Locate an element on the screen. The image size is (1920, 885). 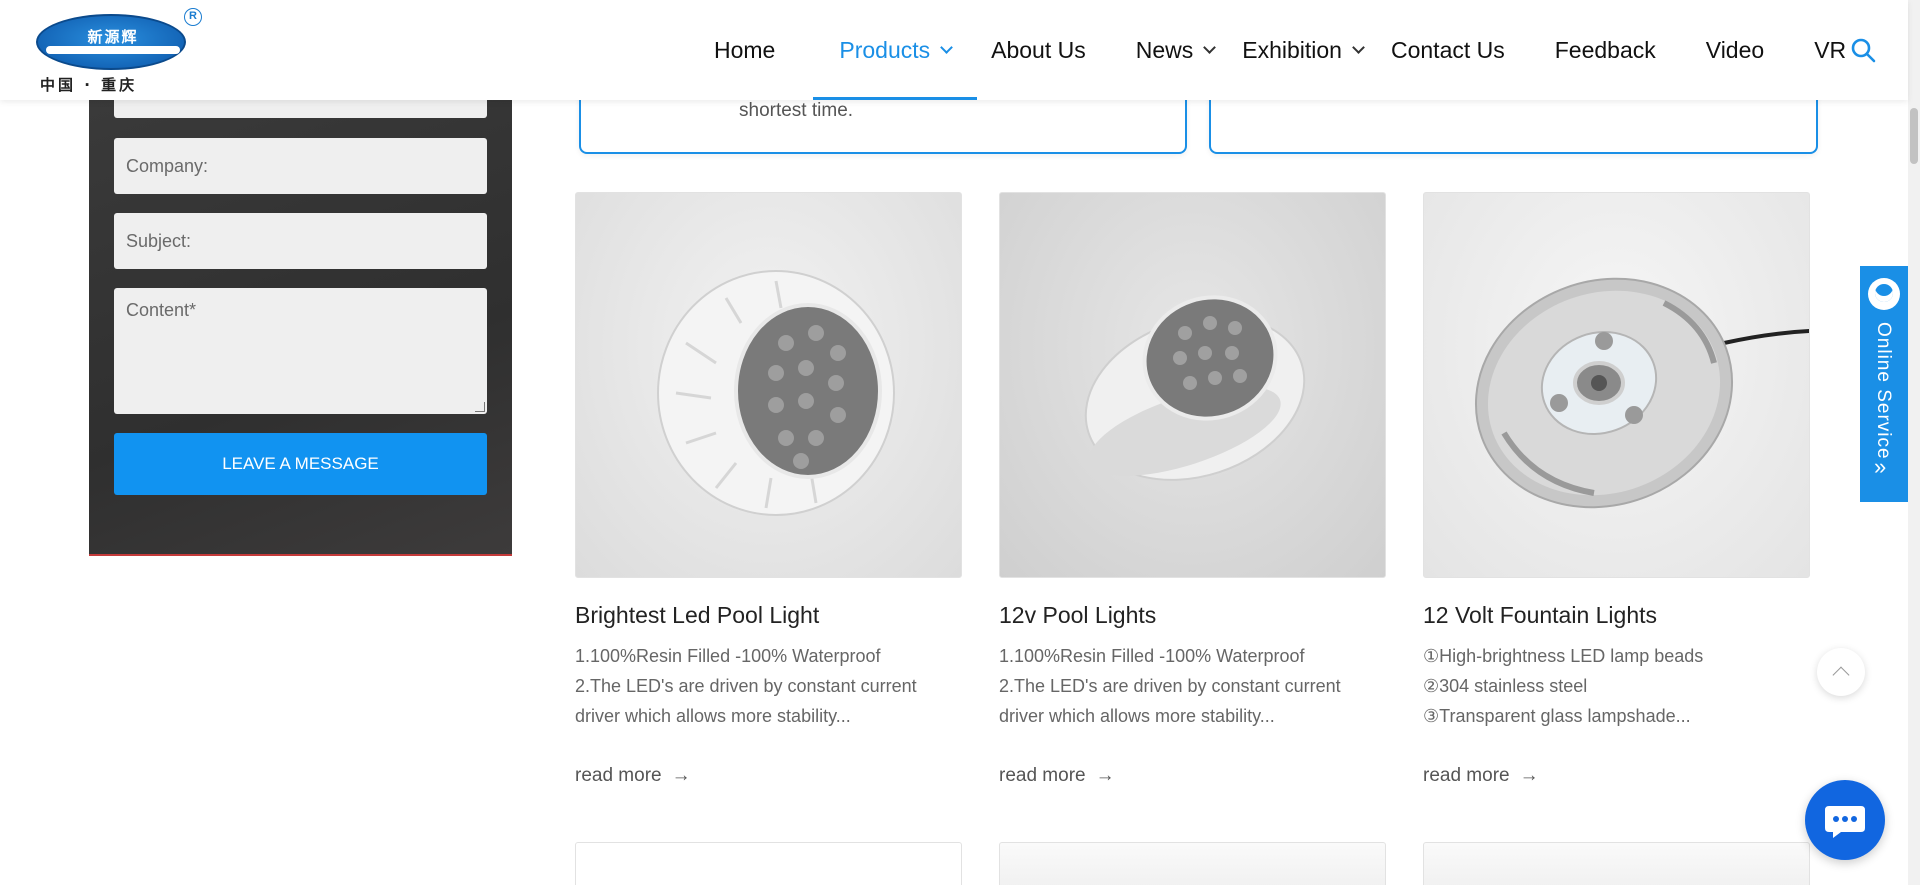
nav-products-label: Products is located at coordinates (885, 49).